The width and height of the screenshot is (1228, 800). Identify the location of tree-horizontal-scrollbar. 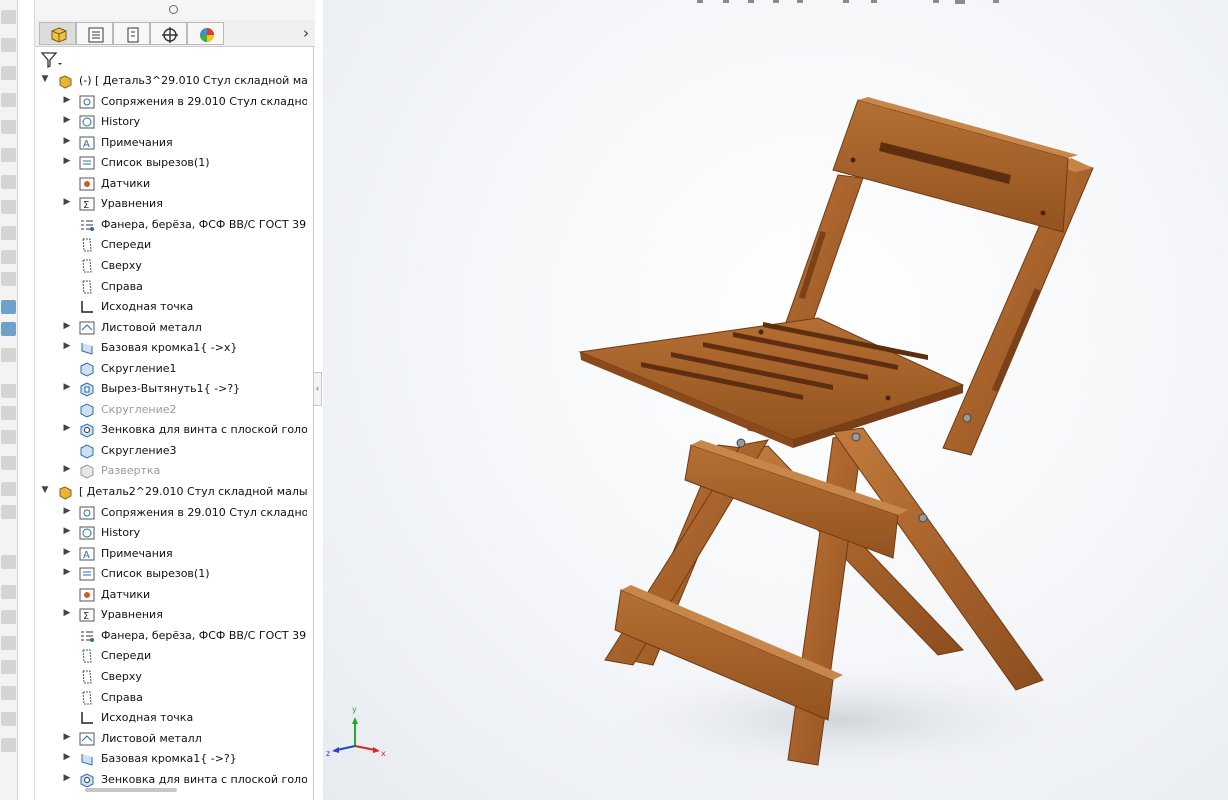
(131, 790).